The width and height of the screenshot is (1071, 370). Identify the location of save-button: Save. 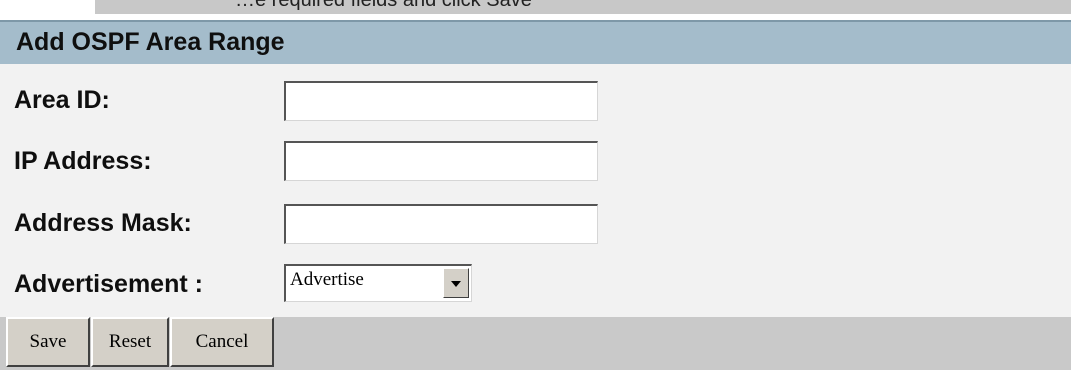
(48, 342).